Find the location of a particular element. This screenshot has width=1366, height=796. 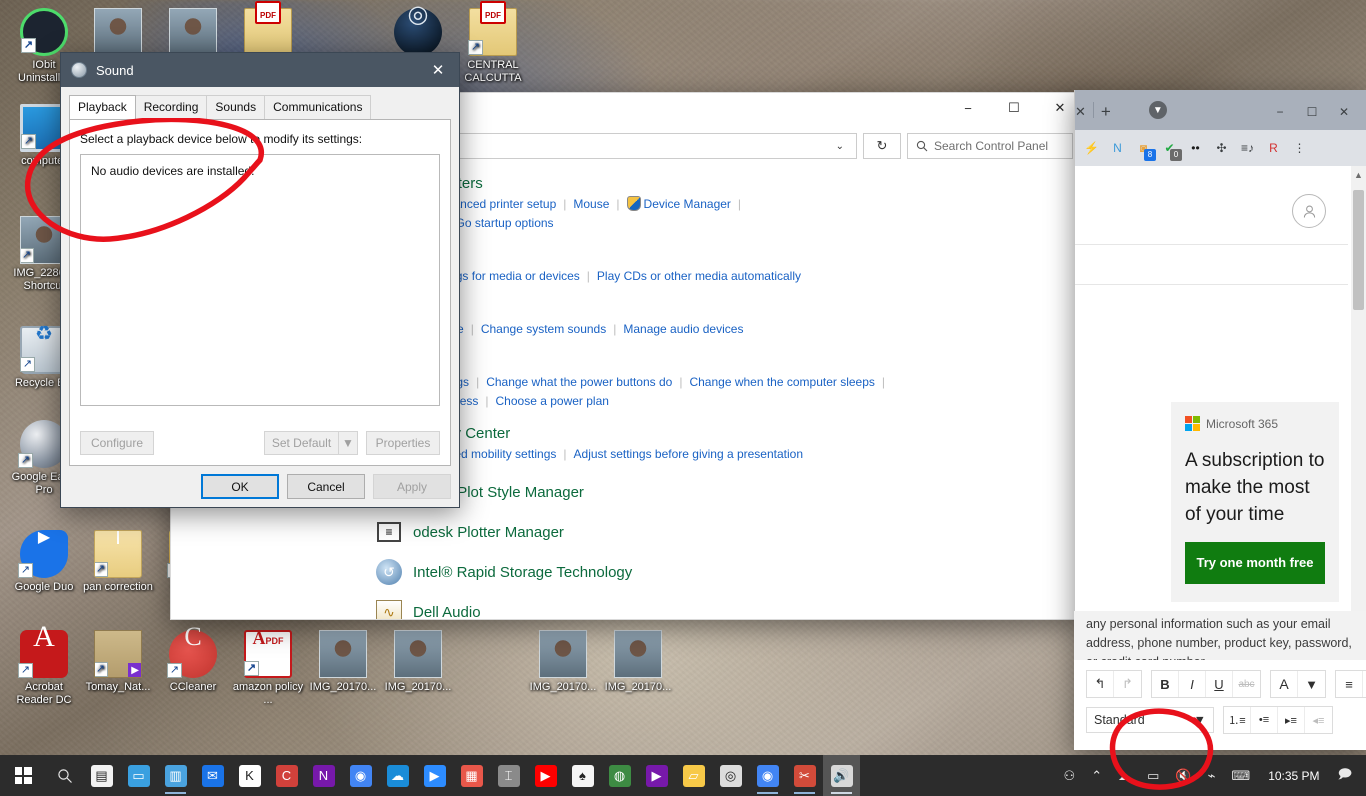

search-control-panel-input: Search Control Panel is located at coordinates (990, 146).